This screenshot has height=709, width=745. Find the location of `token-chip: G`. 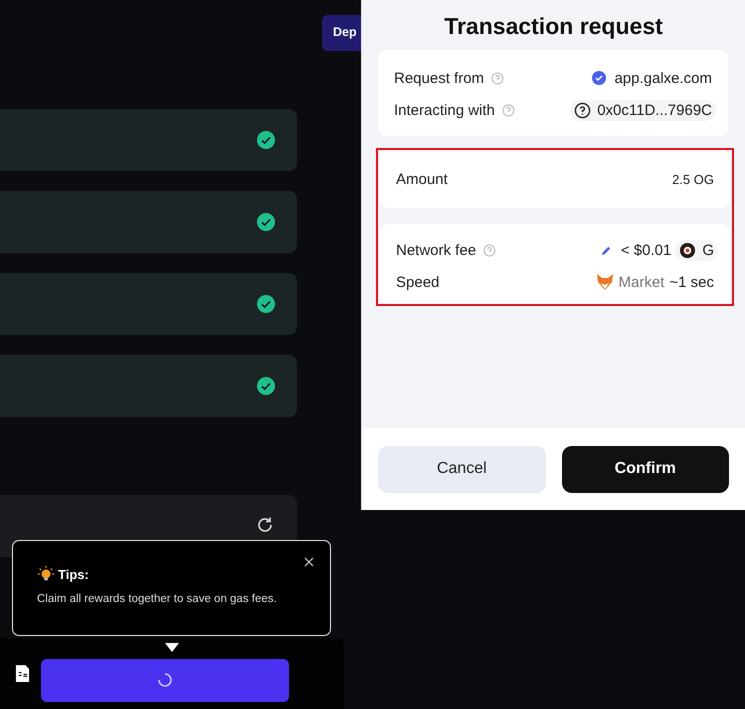

token-chip: G is located at coordinates (696, 250).